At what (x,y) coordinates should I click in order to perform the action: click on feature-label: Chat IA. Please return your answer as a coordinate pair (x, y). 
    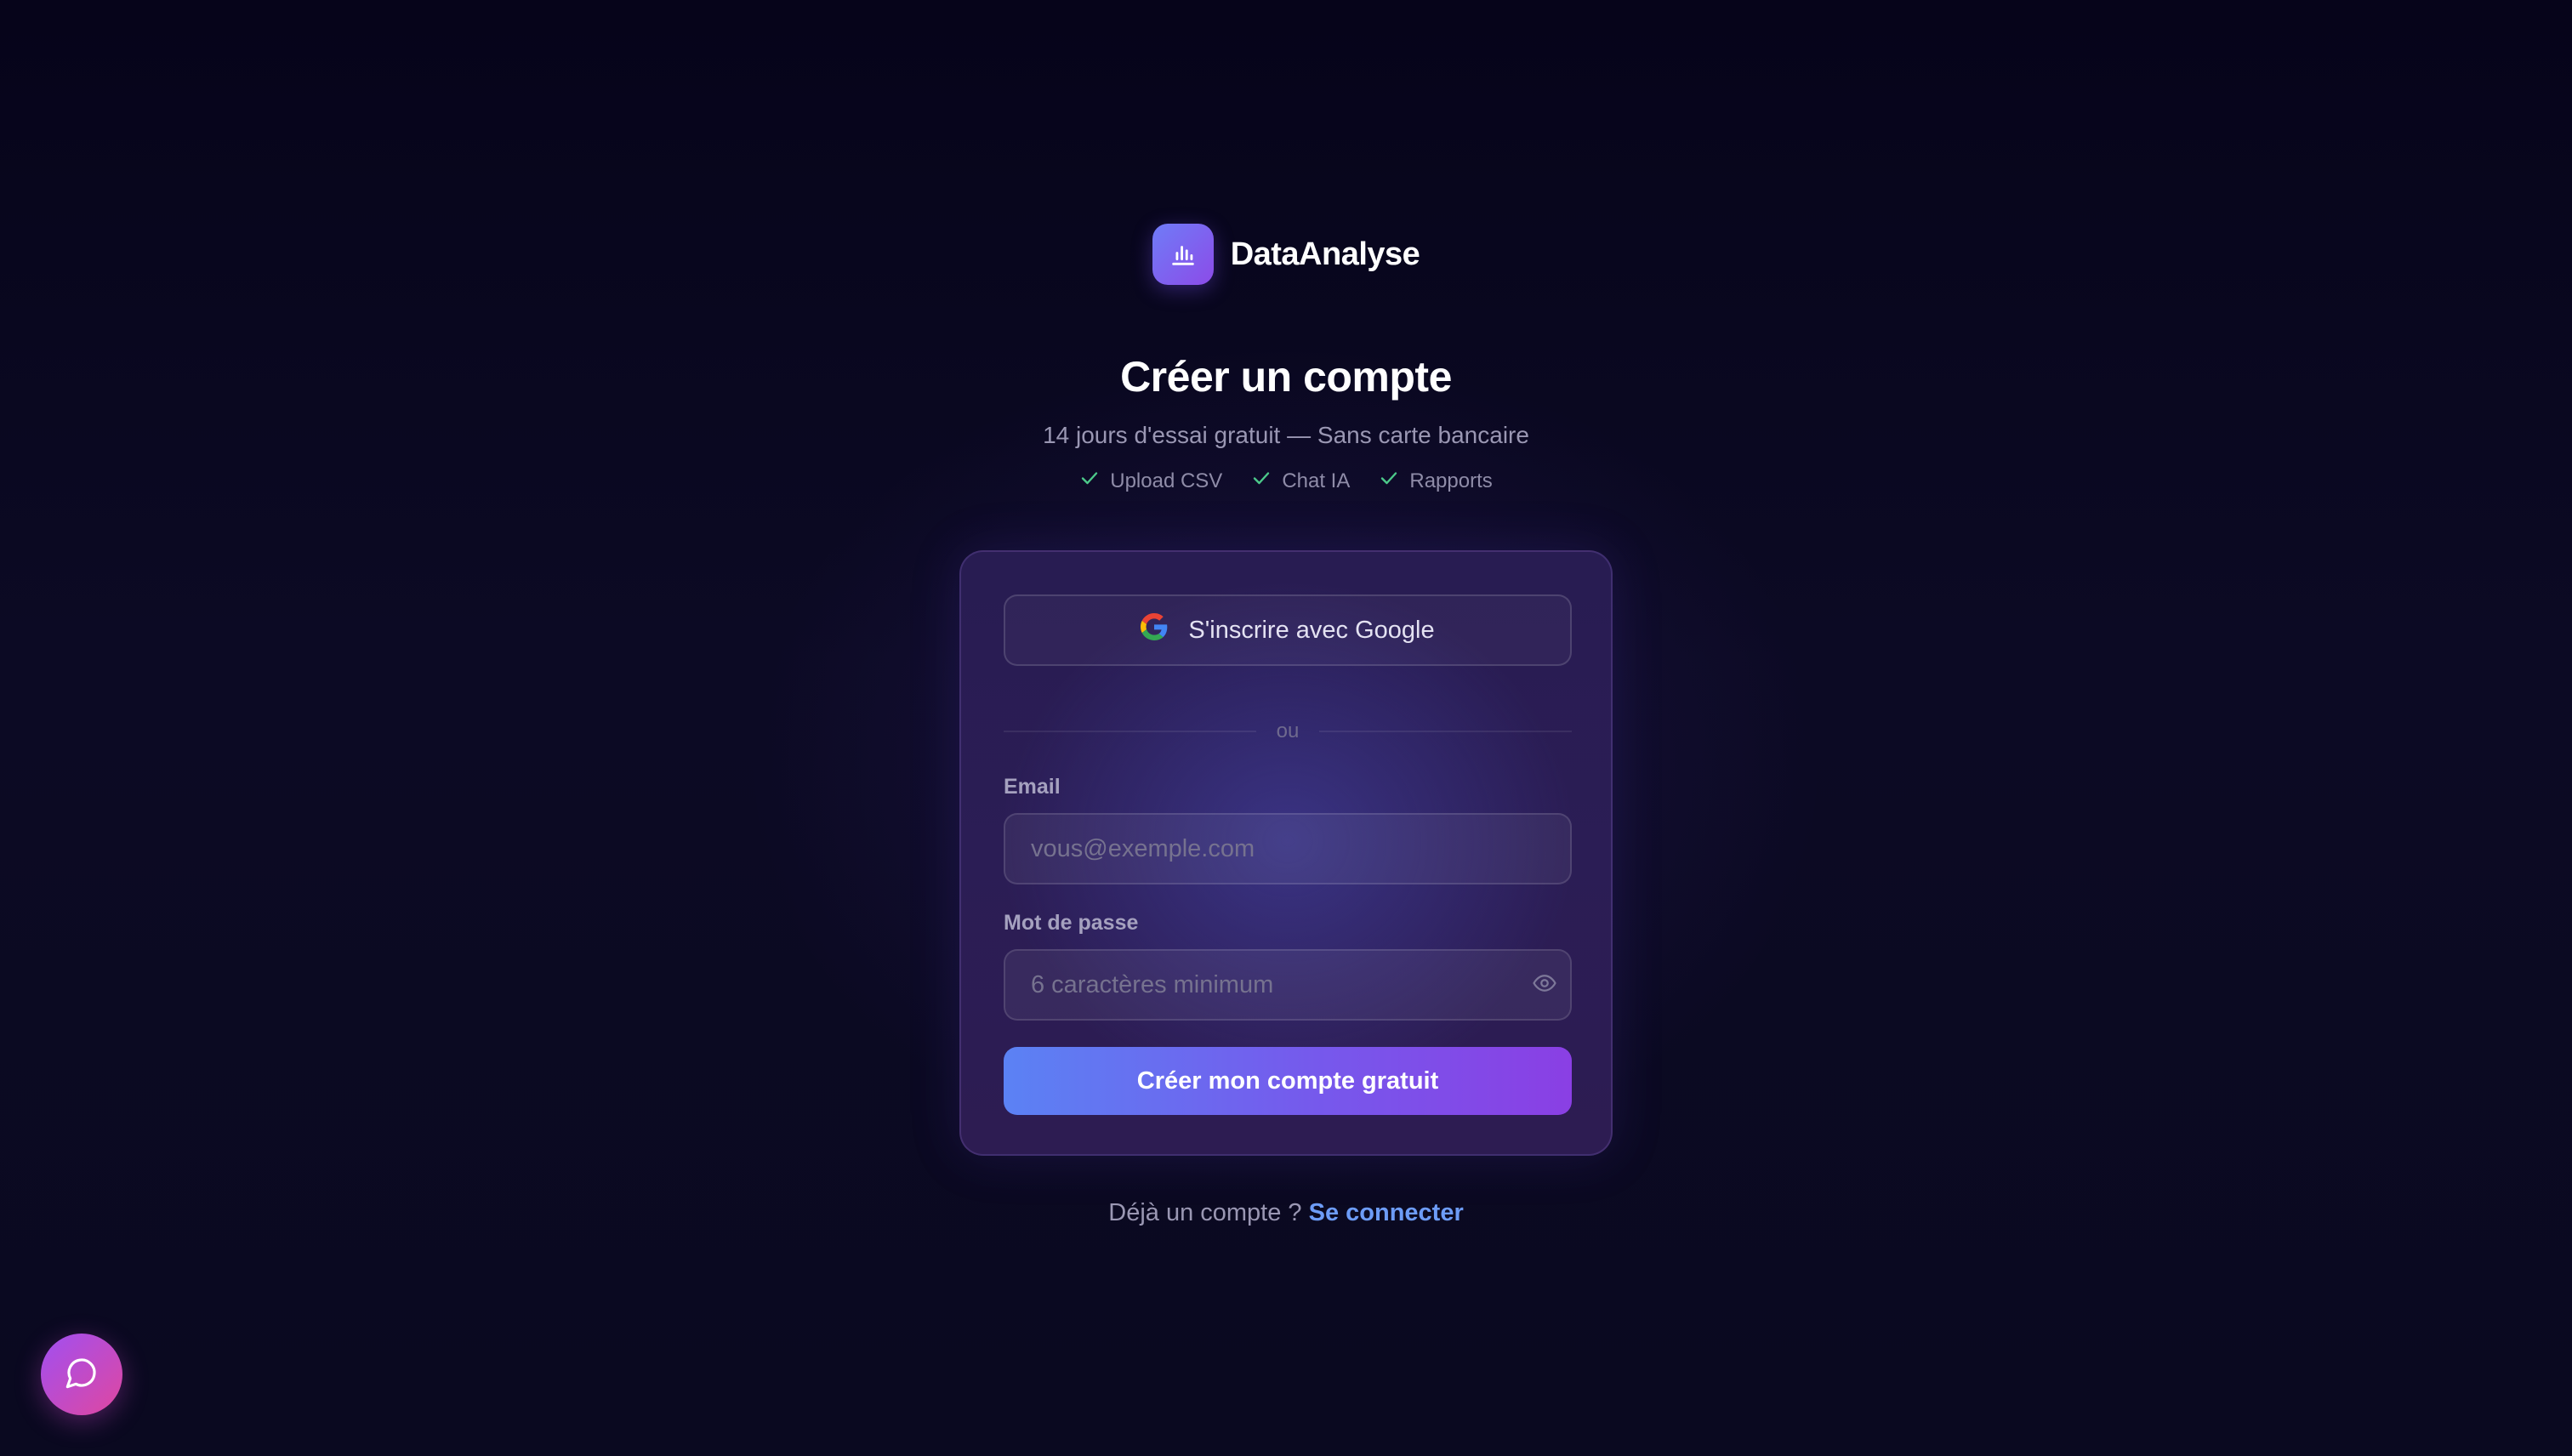
    Looking at the image, I should click on (1317, 480).